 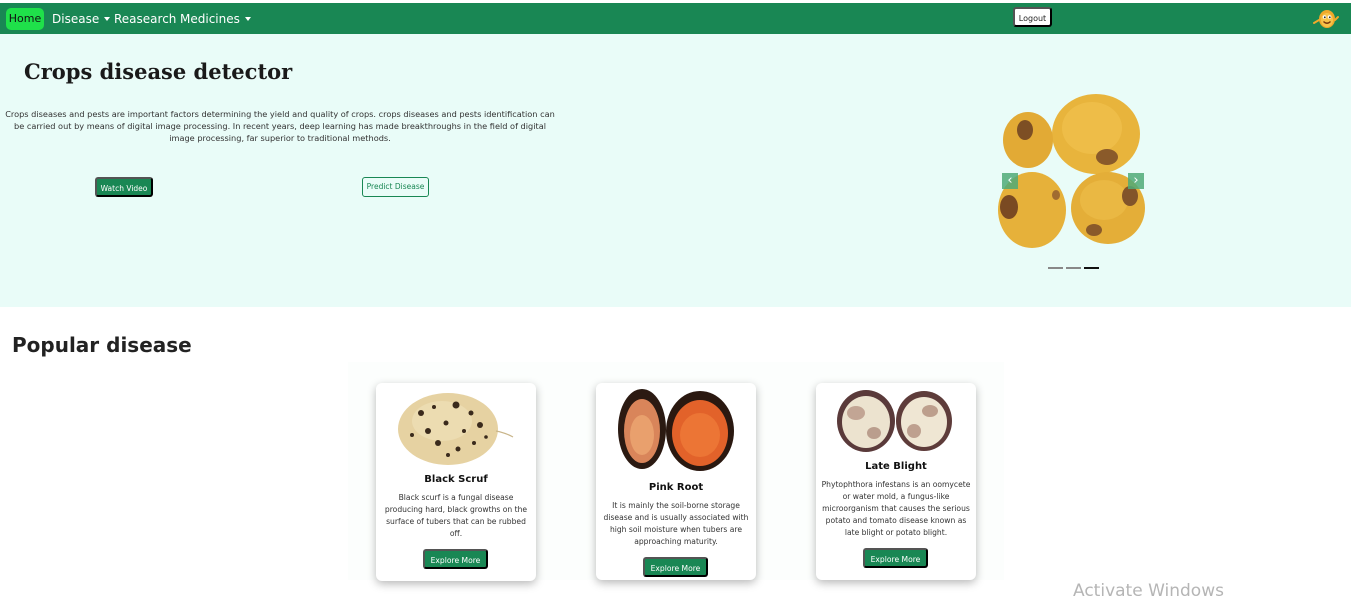 What do you see at coordinates (158, 71) in the screenshot?
I see `page-title: Crops disease detector` at bounding box center [158, 71].